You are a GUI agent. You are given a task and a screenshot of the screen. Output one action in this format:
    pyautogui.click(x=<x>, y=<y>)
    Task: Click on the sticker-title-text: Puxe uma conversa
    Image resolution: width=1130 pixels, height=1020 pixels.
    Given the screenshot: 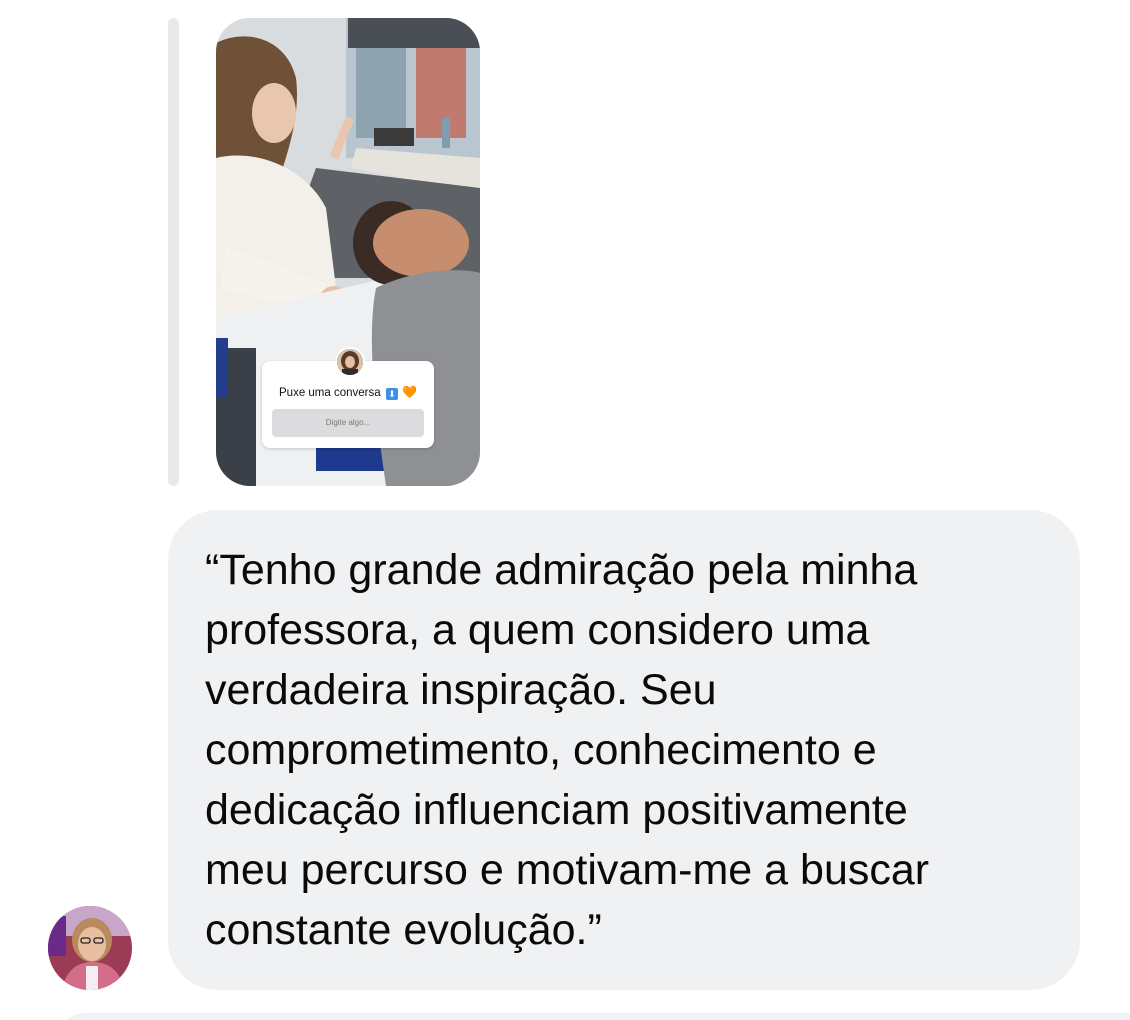 What is the action you would take?
    pyautogui.click(x=330, y=393)
    